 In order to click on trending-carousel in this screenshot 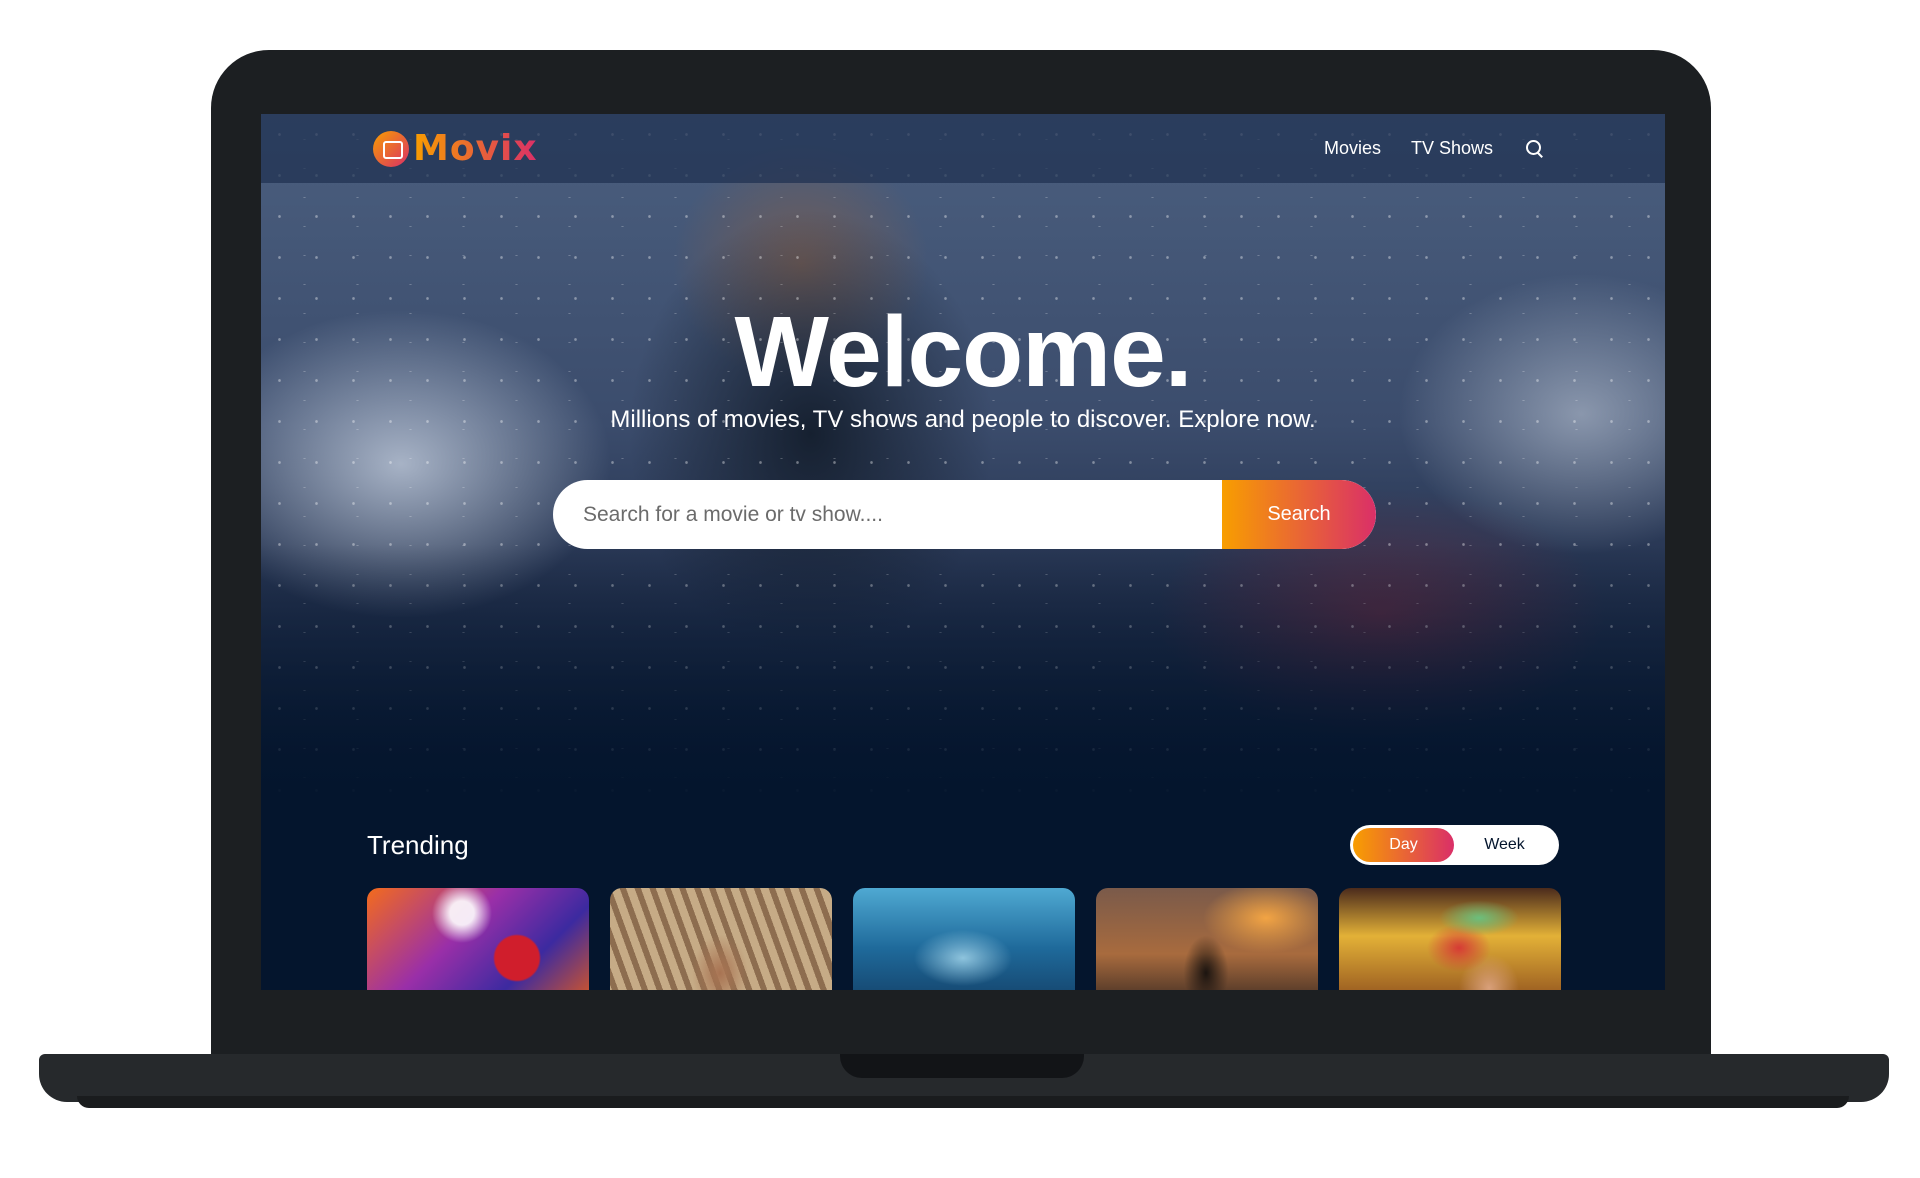, I will do `click(964, 939)`.